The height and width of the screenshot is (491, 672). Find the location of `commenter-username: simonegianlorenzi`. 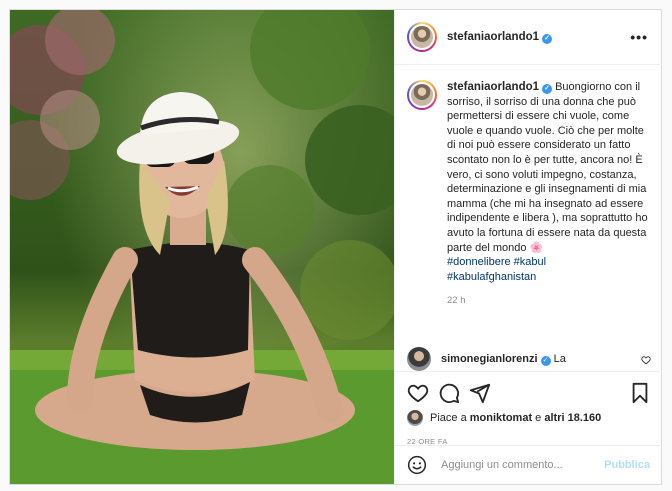

commenter-username: simonegianlorenzi is located at coordinates (489, 359).